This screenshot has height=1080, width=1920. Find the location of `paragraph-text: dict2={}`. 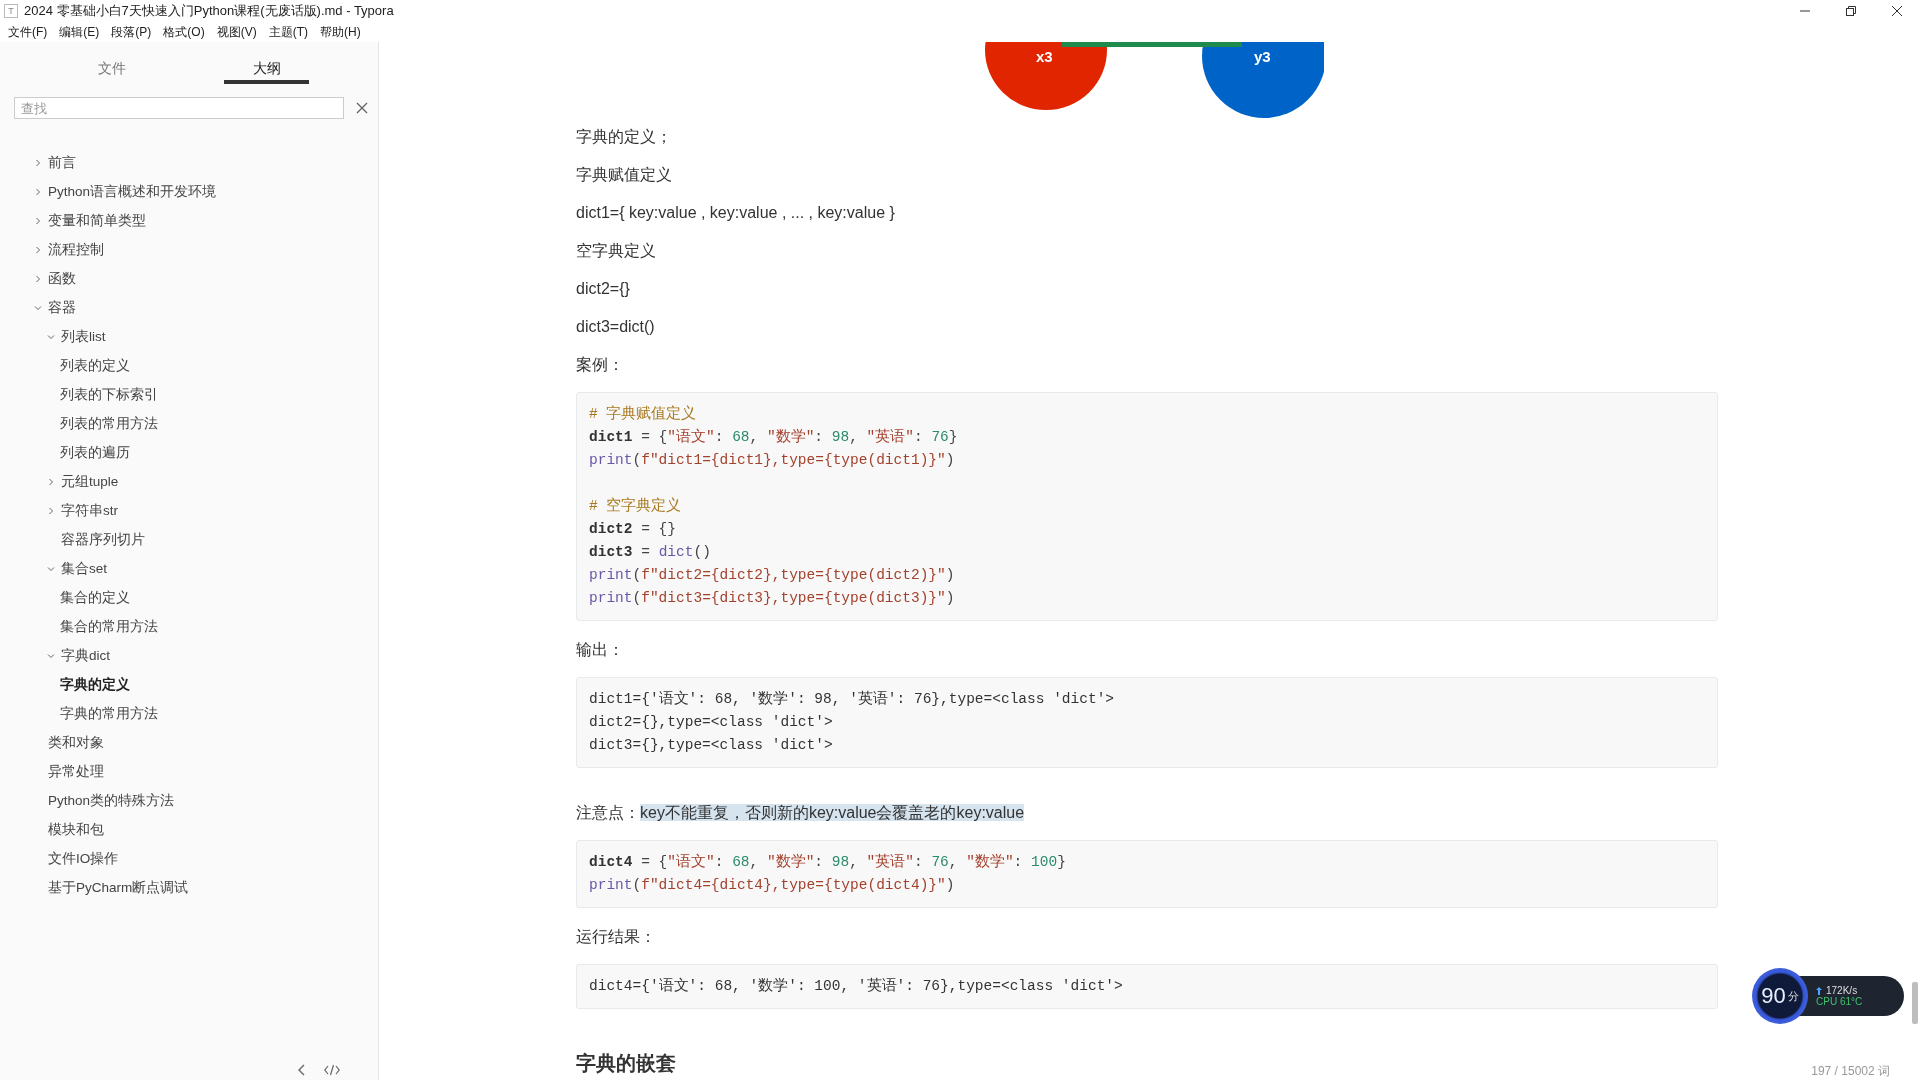

paragraph-text: dict2={} is located at coordinates (603, 289).